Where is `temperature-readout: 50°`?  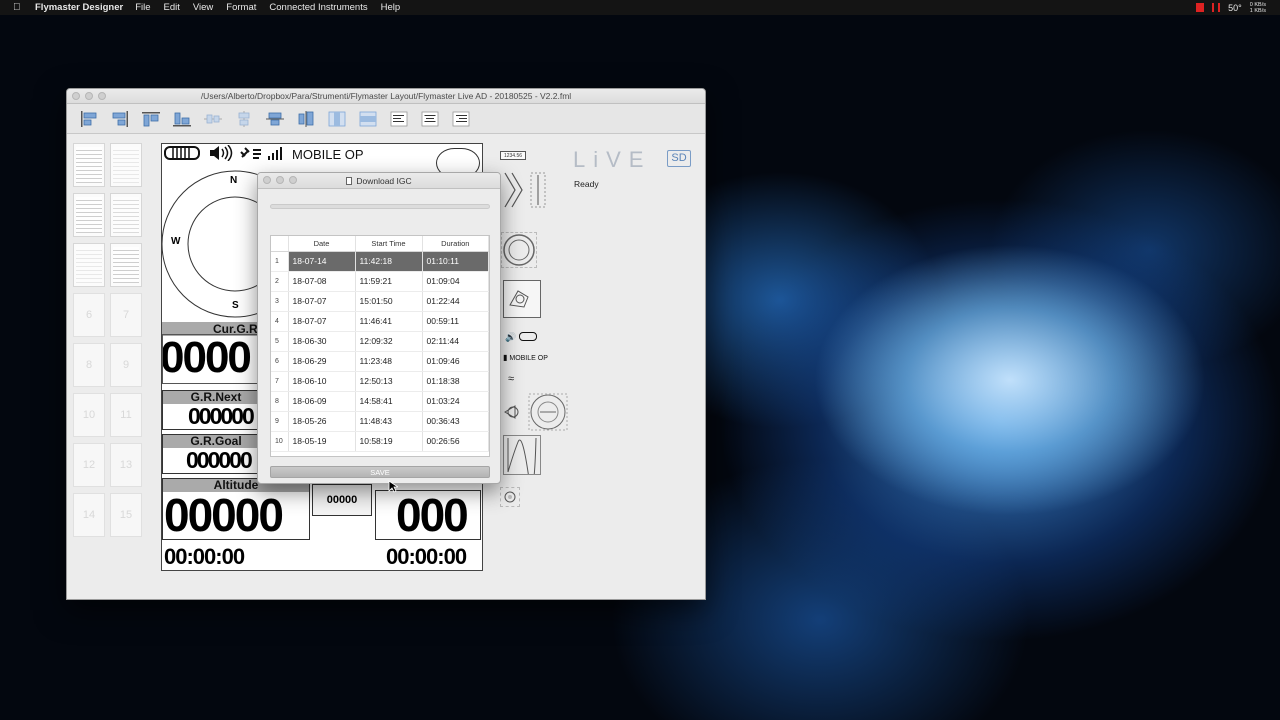
temperature-readout: 50° is located at coordinates (1235, 8).